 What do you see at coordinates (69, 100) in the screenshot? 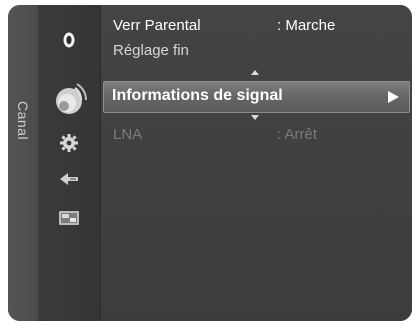
I see `antenna-dish-icon` at bounding box center [69, 100].